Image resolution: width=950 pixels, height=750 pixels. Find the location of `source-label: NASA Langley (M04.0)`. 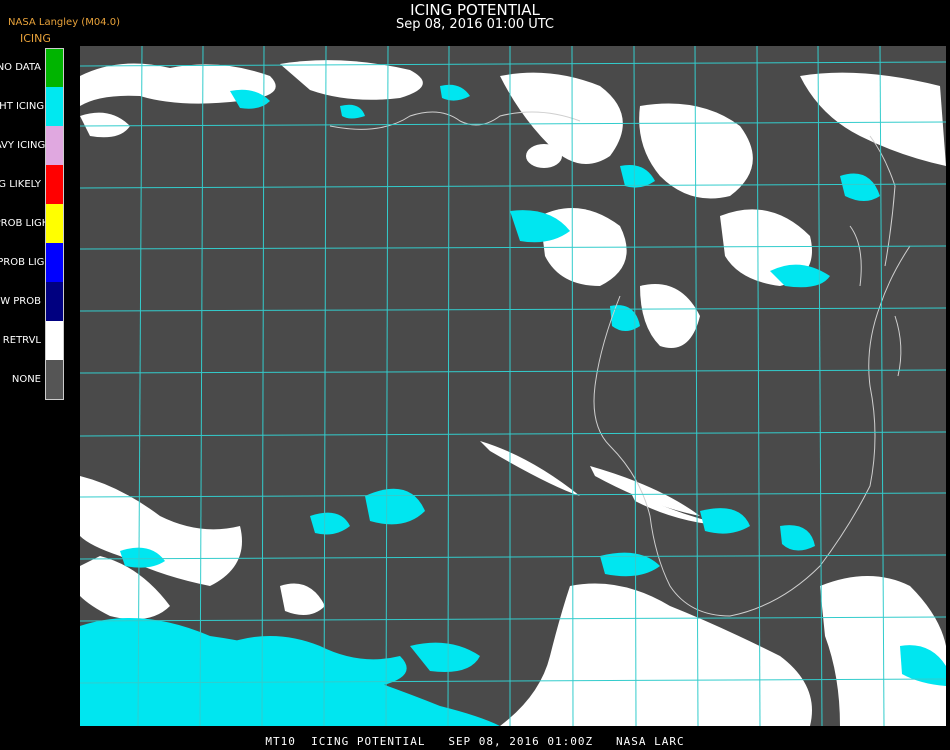

source-label: NASA Langley (M04.0) is located at coordinates (64, 22).